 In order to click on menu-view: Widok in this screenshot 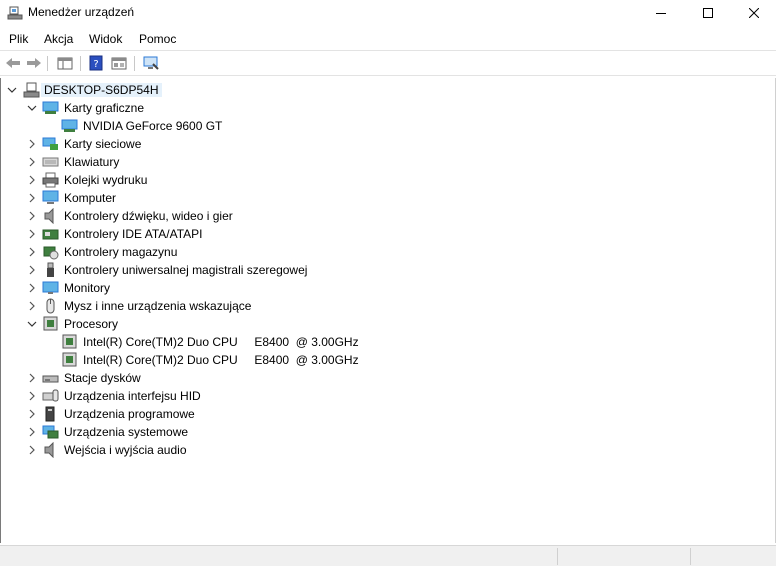, I will do `click(105, 39)`.